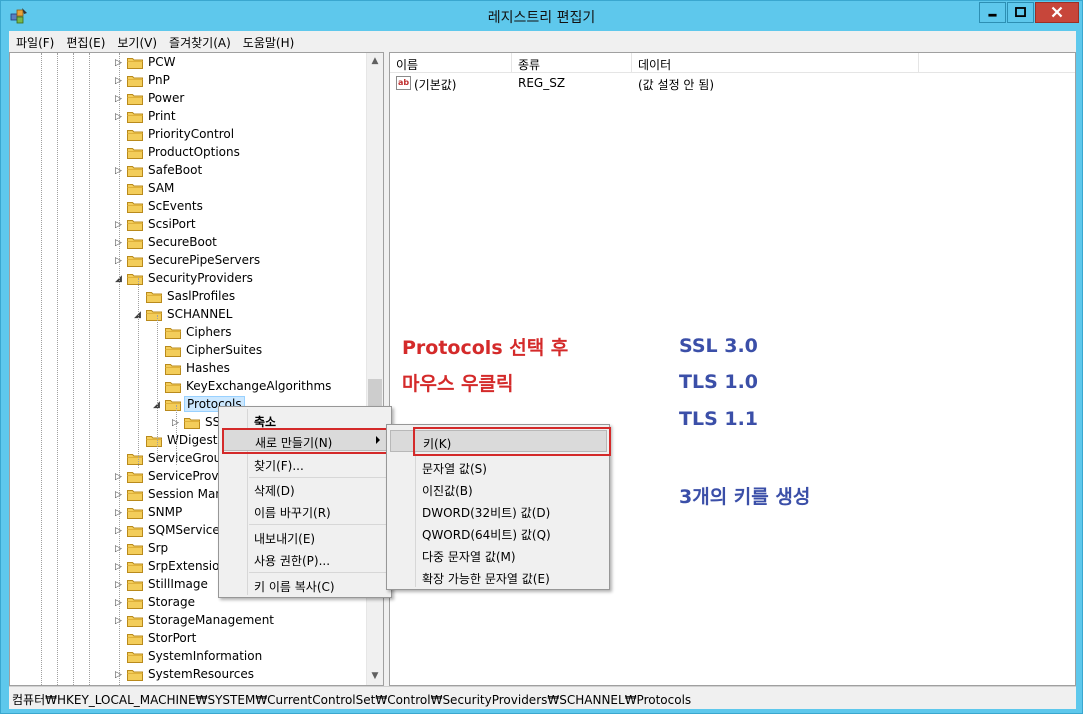 Image resolution: width=1083 pixels, height=714 pixels. What do you see at coordinates (992, 12) in the screenshot?
I see `minimize-button` at bounding box center [992, 12].